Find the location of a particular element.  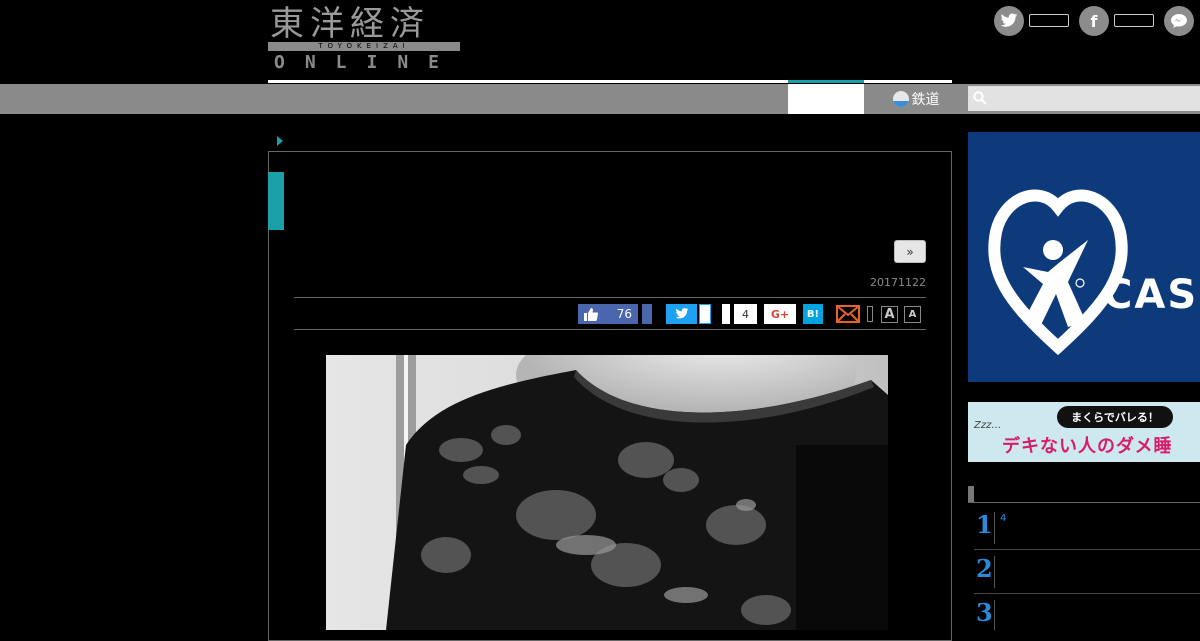

sidebar-ad-banner is located at coordinates (1084, 257).